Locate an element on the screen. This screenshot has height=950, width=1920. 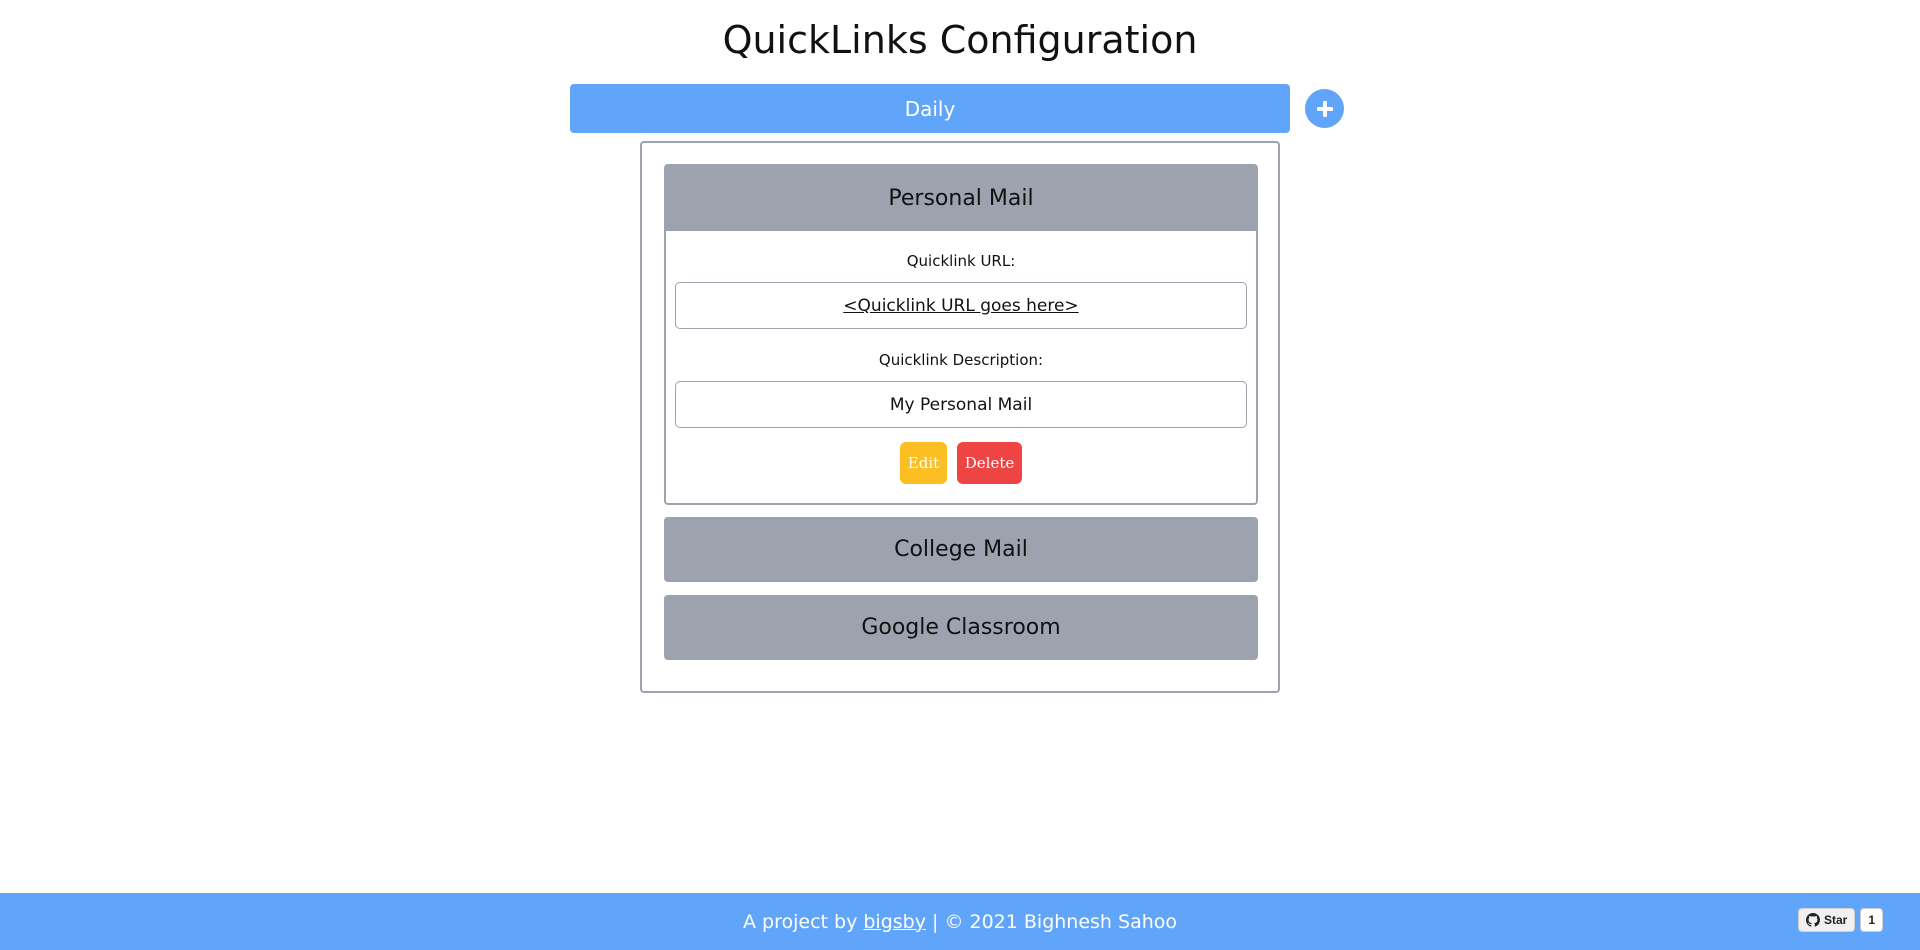
github-star-widget: Star 1 is located at coordinates (1840, 920).